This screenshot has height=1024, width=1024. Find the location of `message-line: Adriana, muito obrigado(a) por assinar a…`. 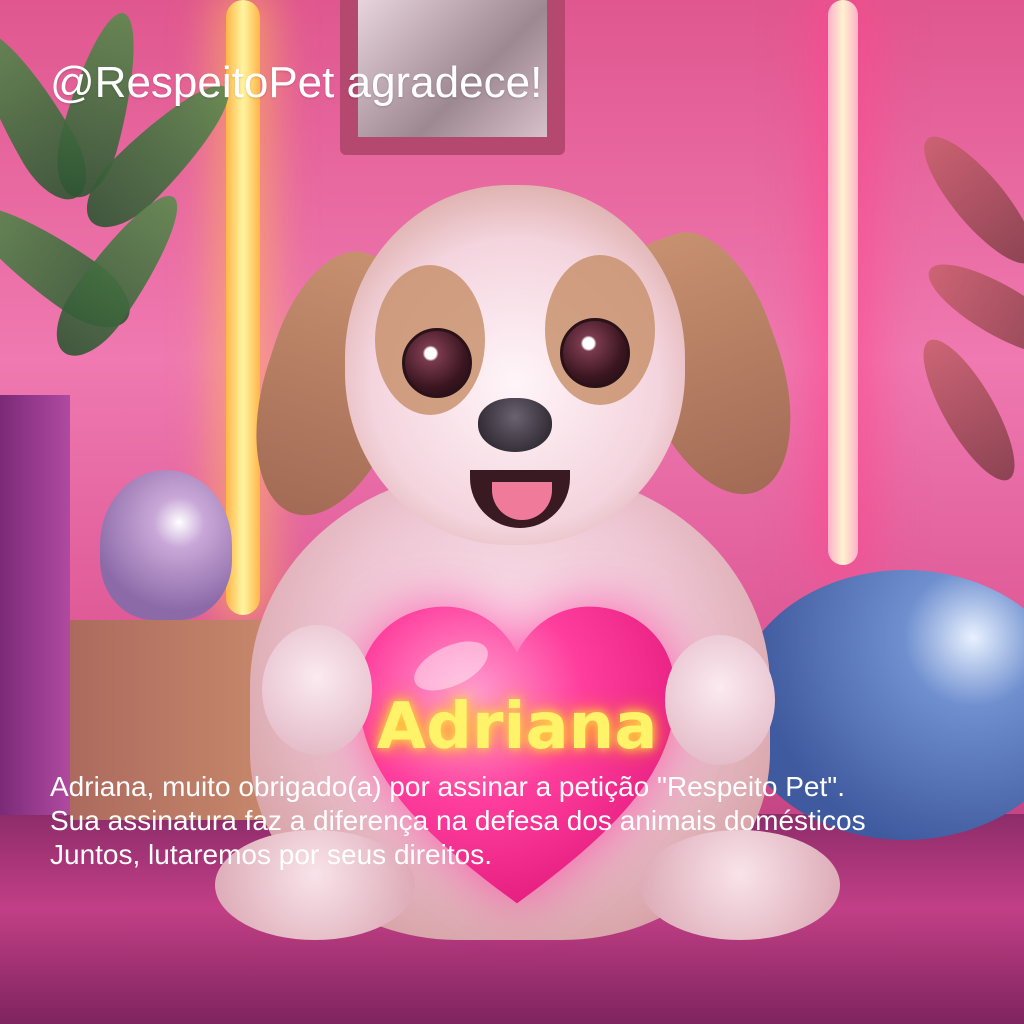

message-line: Adriana, muito obrigado(a) por assinar a… is located at coordinates (447, 786).